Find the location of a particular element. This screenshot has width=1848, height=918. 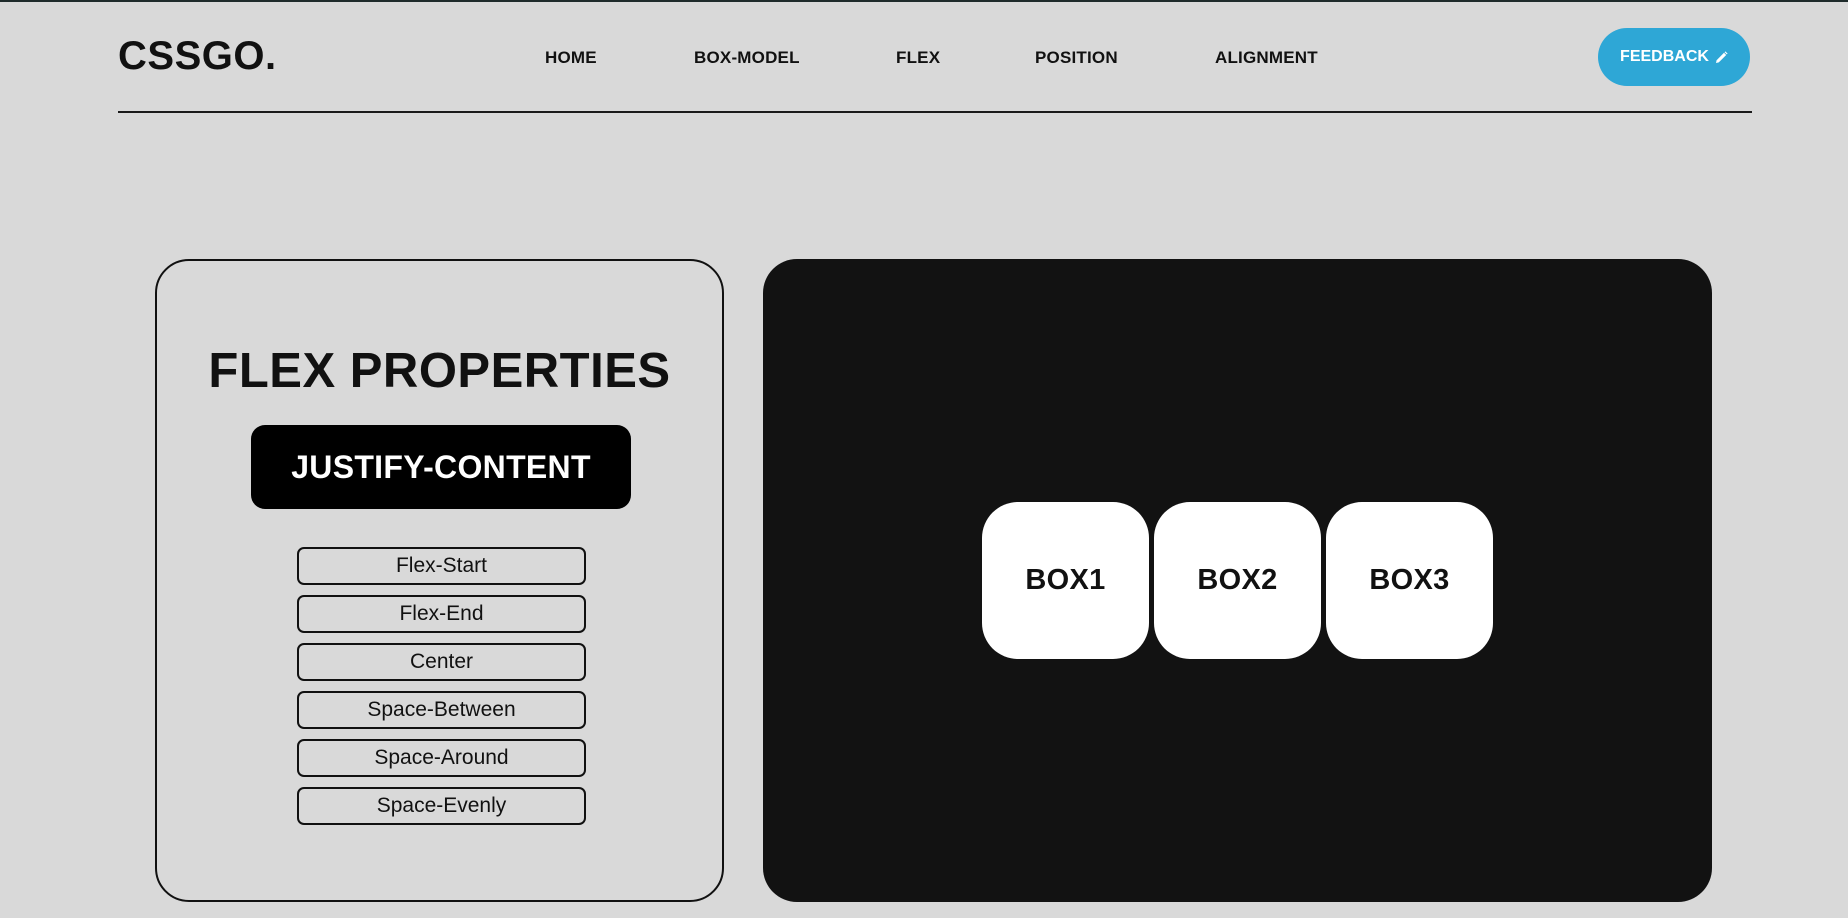

feedback-label: FEEDBACK is located at coordinates (1664, 56).